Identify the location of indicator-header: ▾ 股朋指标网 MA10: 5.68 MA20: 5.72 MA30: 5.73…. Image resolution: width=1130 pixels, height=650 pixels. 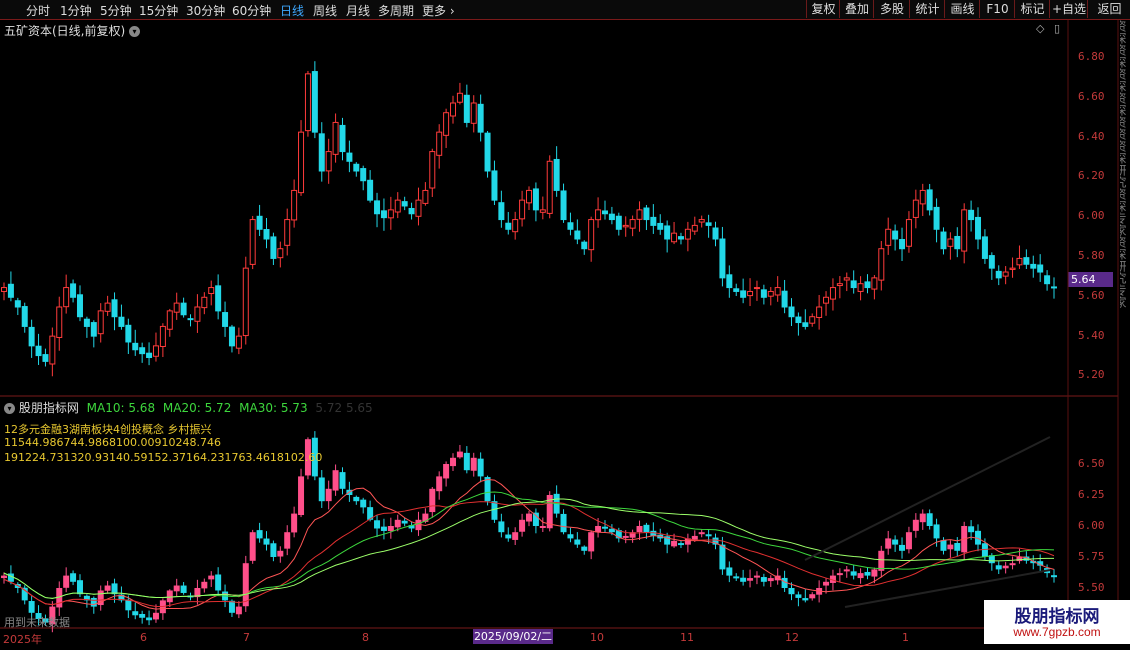
(188, 407).